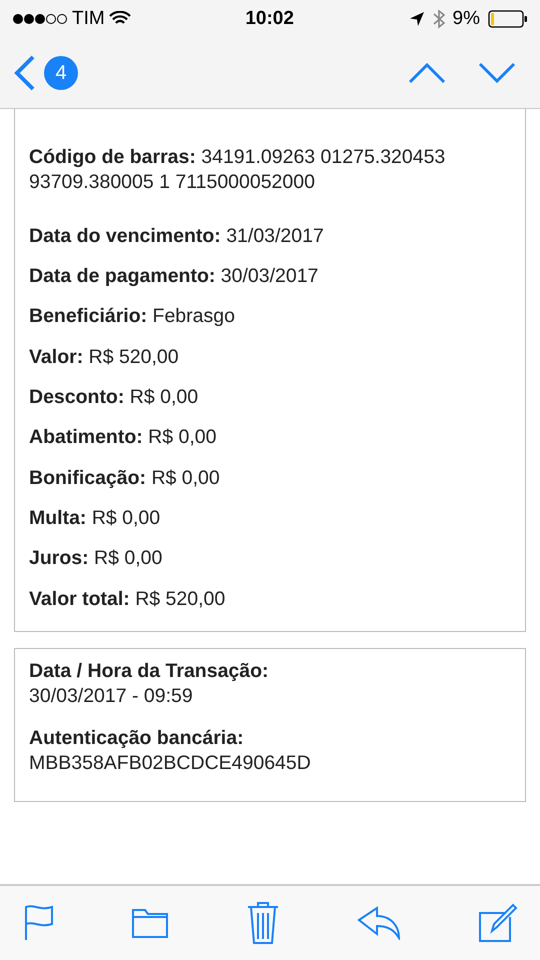 The image size is (540, 960). I want to click on receipt-field: Abatimento: R$ 0,00, so click(271, 438).